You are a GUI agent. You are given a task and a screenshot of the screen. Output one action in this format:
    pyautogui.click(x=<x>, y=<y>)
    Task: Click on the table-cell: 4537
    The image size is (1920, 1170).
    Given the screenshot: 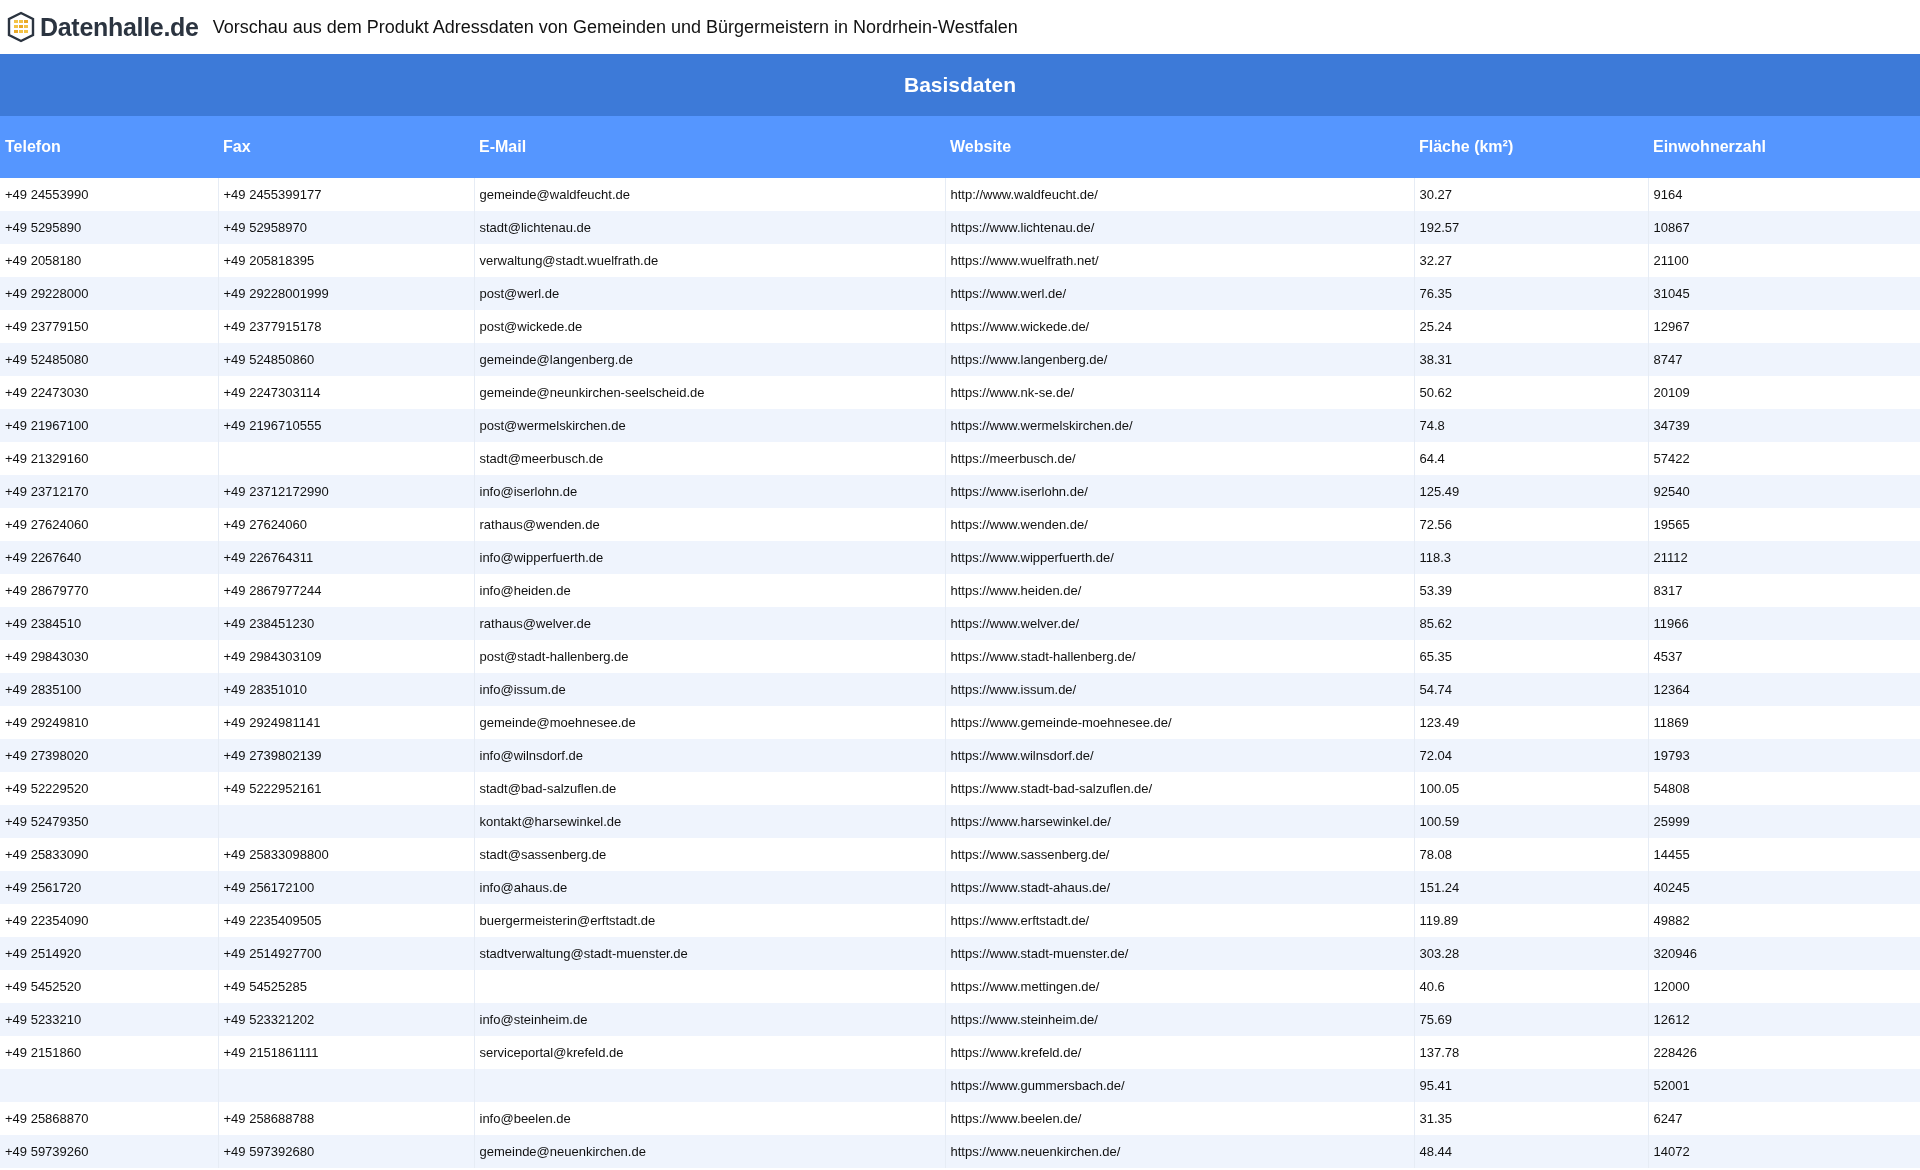 What is the action you would take?
    pyautogui.click(x=1668, y=656)
    